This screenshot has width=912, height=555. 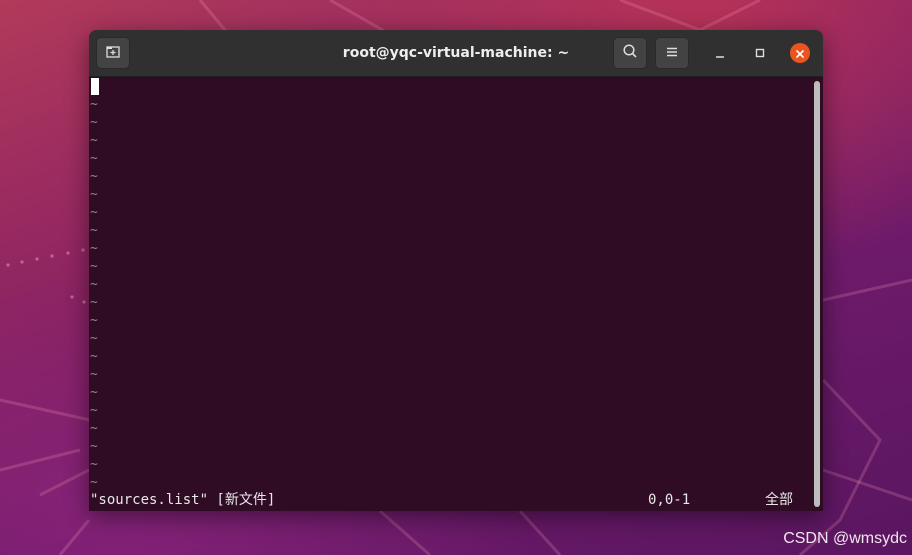 I want to click on minimize-button, so click(x=720, y=53).